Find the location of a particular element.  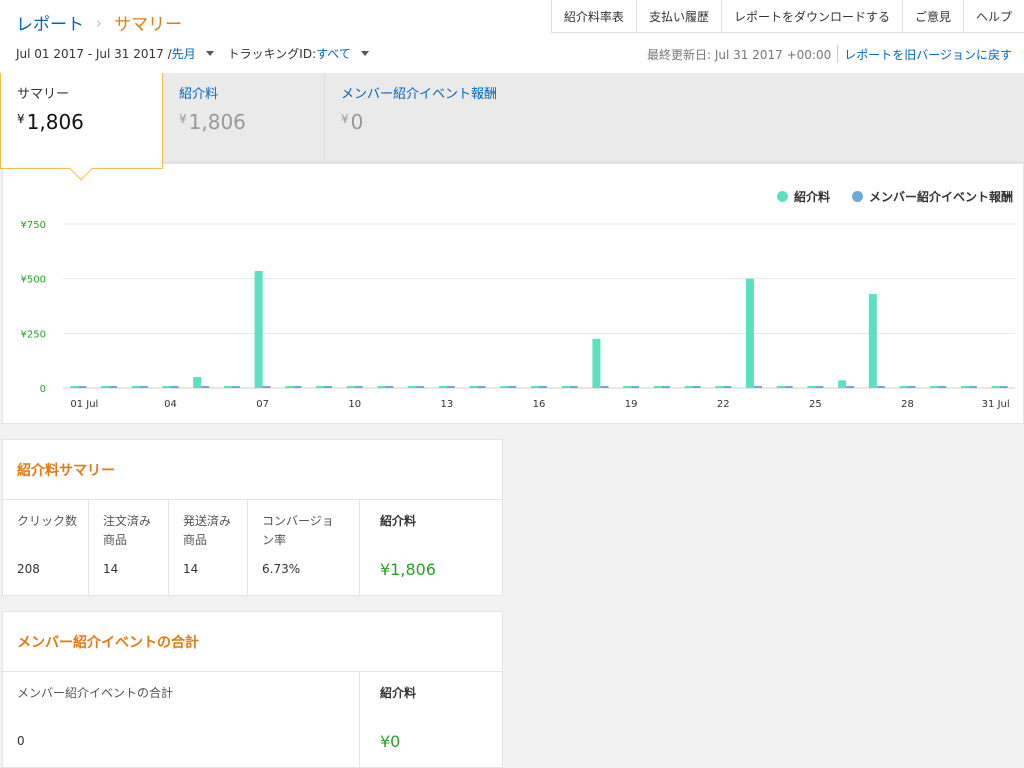

tracking-id-dropdown: すべて is located at coordinates (333, 53).